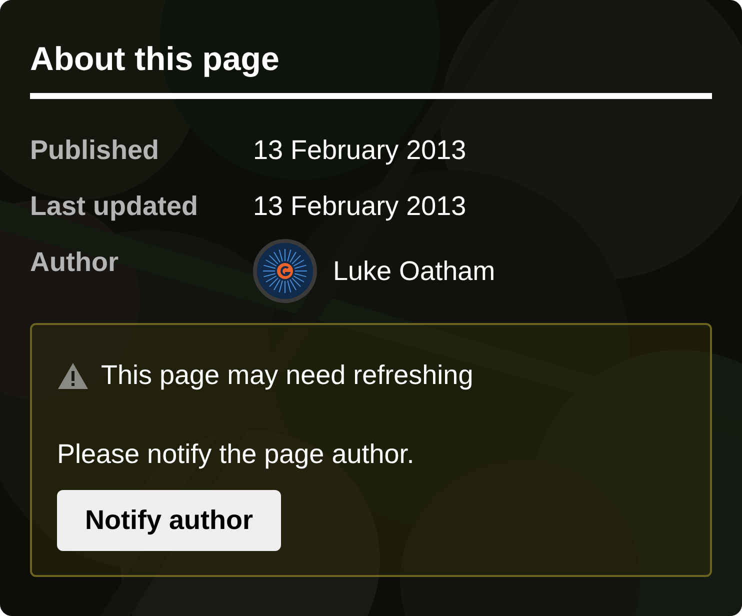 The height and width of the screenshot is (616, 742). Describe the element at coordinates (95, 151) in the screenshot. I see `detail-label: Published` at that location.